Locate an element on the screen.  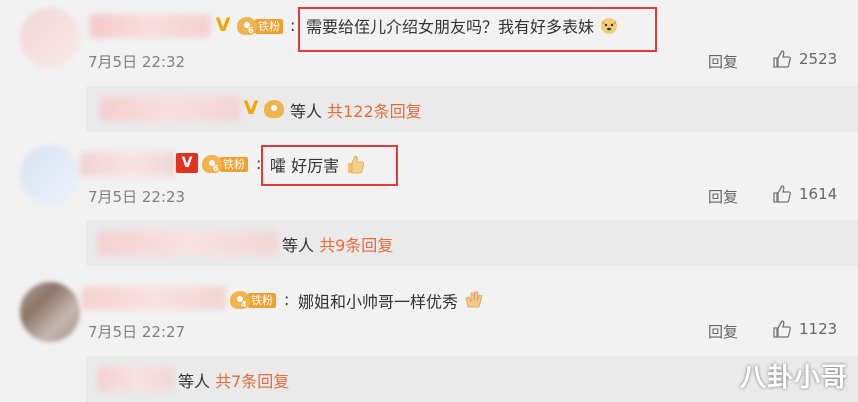
timestamp: 7月5日 22:23 is located at coordinates (137, 197).